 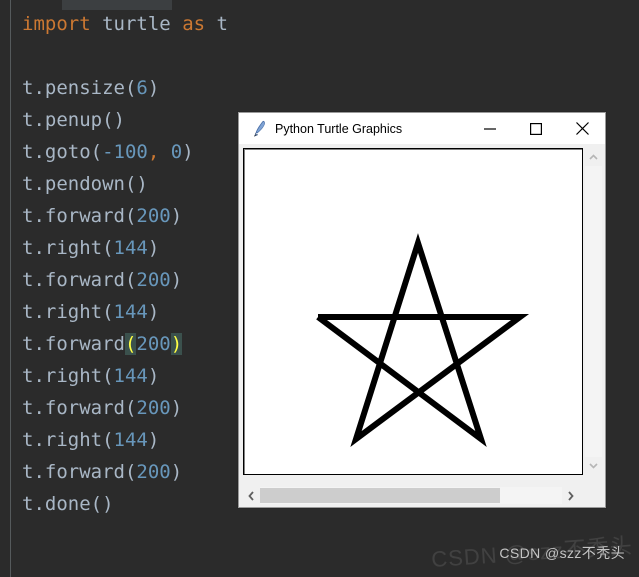 I want to click on star-drawing, so click(x=423, y=340).